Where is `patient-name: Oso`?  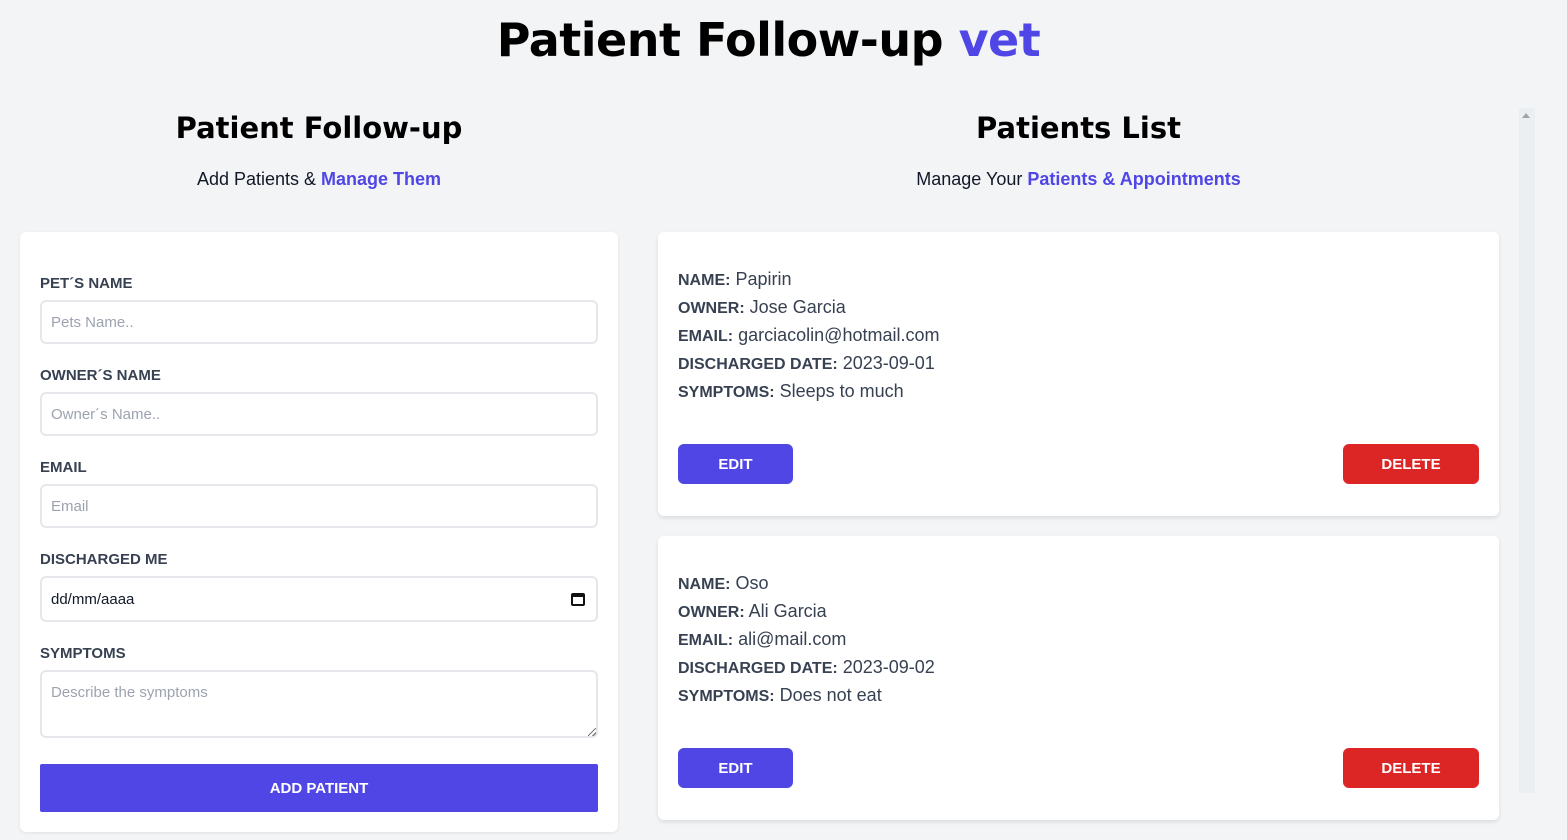 patient-name: Oso is located at coordinates (752, 583).